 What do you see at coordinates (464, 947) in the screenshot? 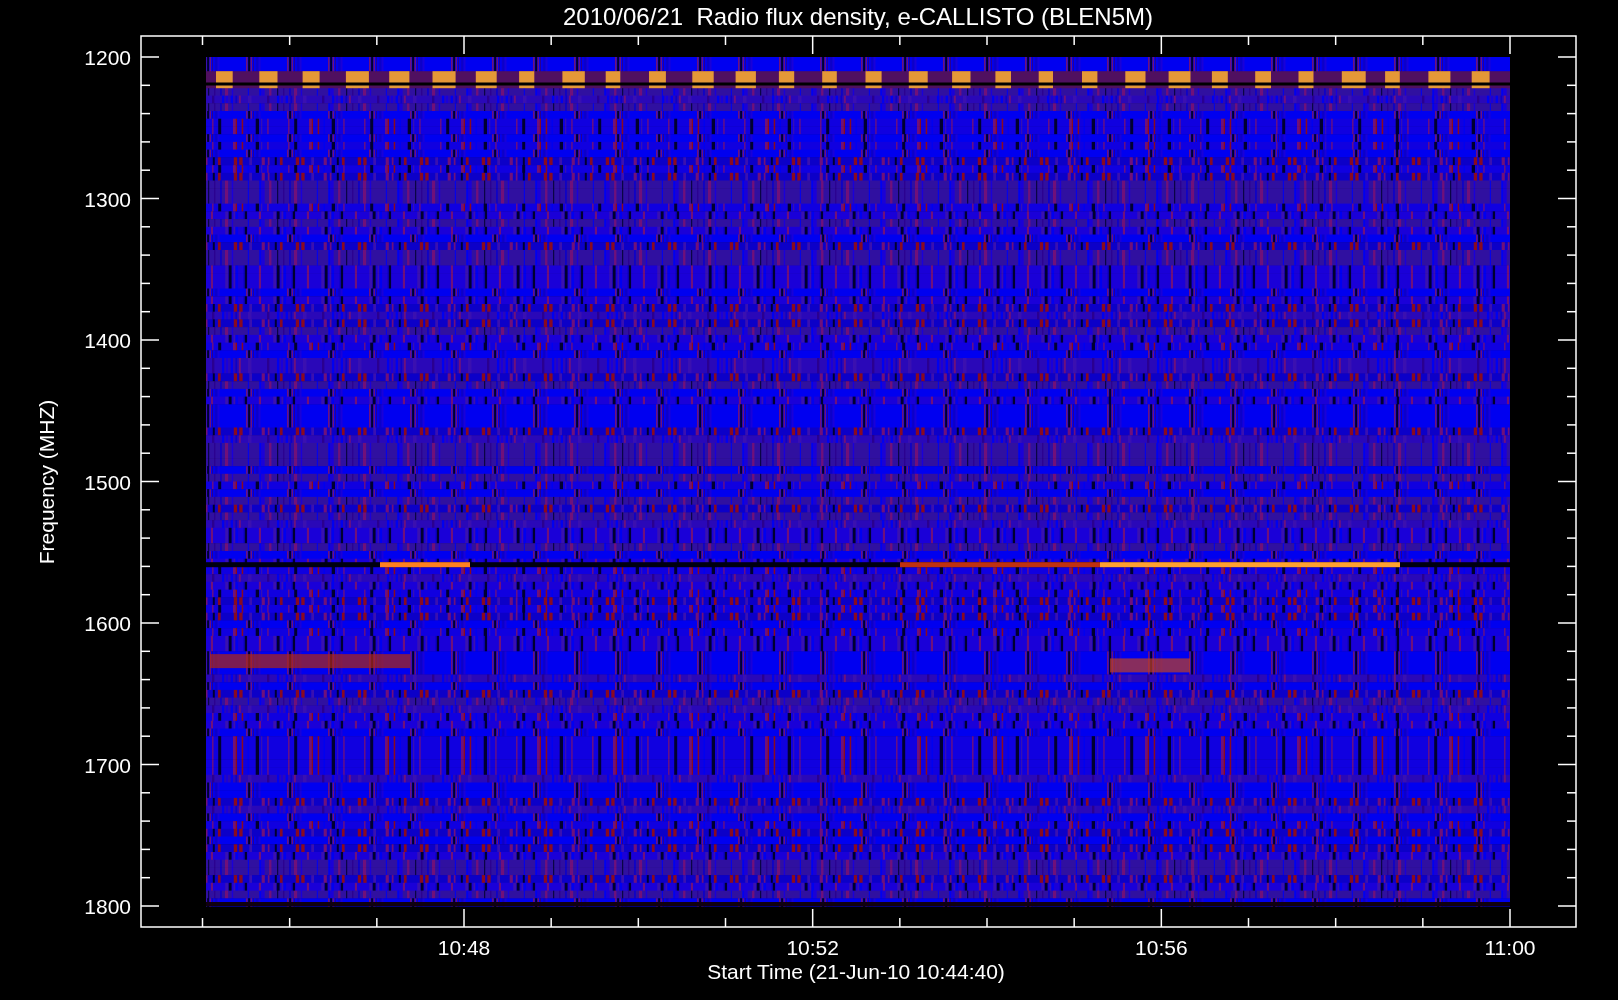
I see `tick-label: 10:48` at bounding box center [464, 947].